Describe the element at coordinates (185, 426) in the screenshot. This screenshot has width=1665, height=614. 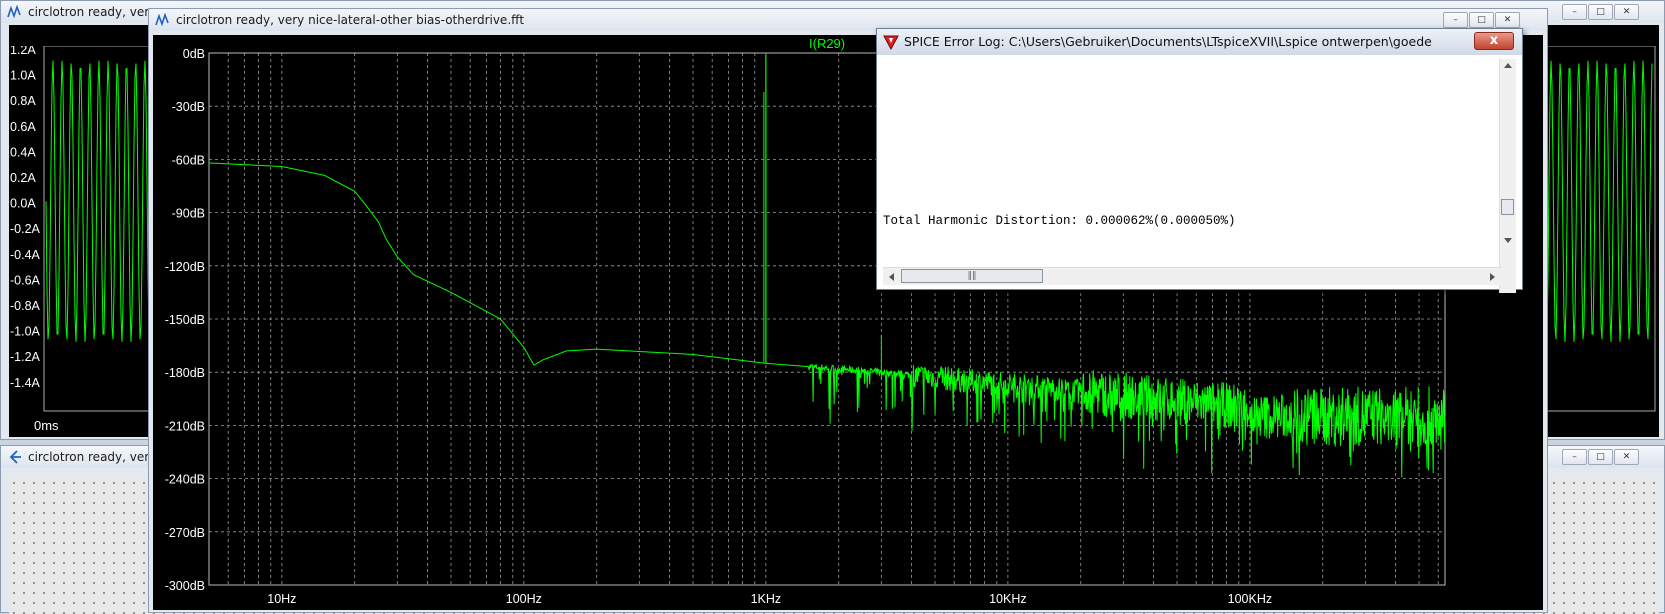
I see `fft-y-tick-label: -210dB` at that location.